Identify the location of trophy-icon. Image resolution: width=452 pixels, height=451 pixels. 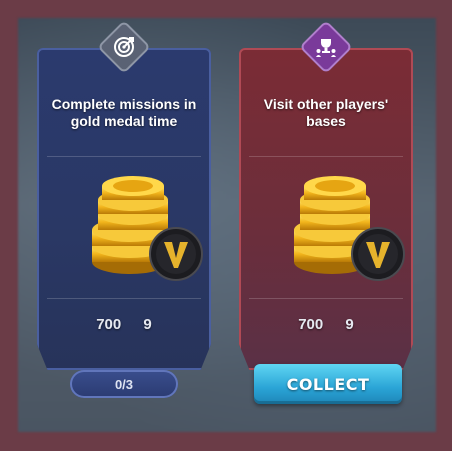
(326, 47).